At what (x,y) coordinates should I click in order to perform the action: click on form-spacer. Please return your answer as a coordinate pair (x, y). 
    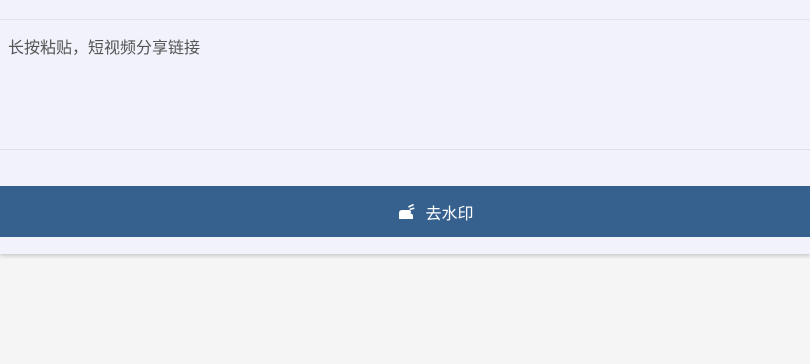
    Looking at the image, I should click on (405, 168).